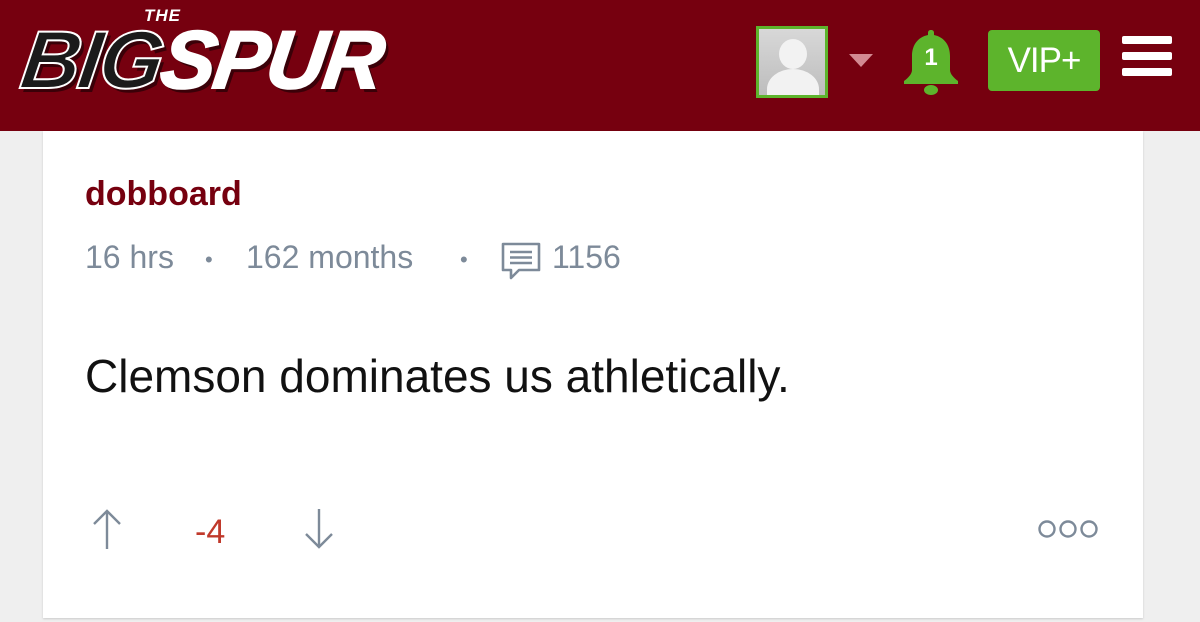 Image resolution: width=1200 pixels, height=622 pixels. I want to click on site-logo: THE BIGSPUR, so click(266, 63).